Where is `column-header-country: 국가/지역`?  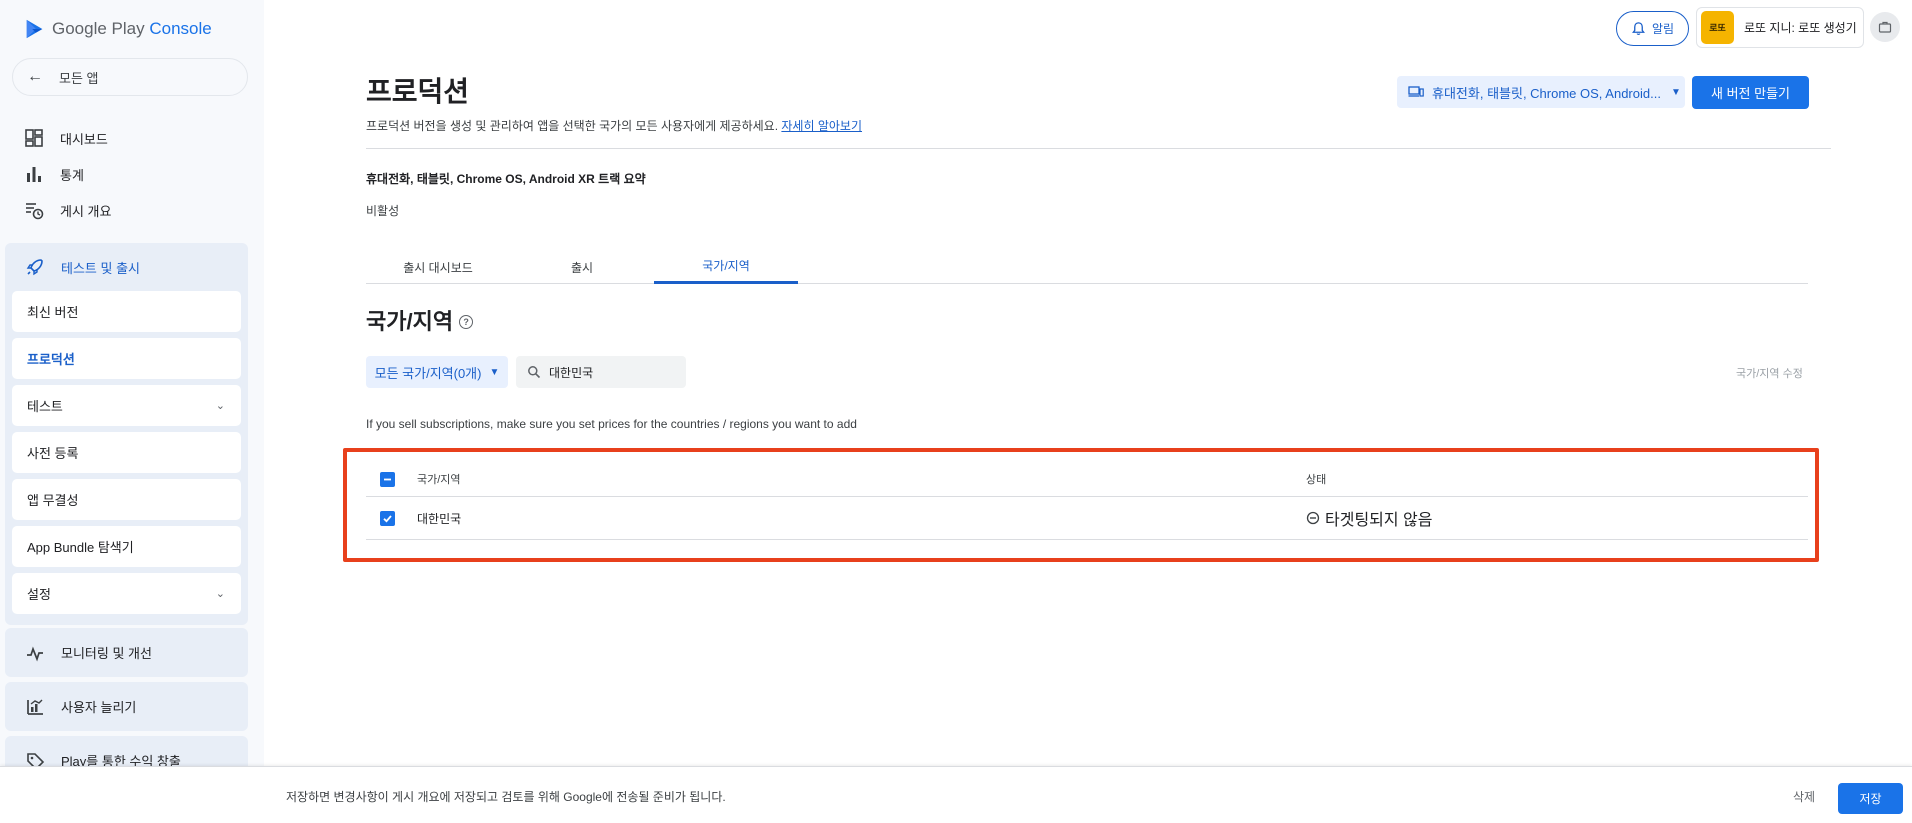 column-header-country: 국가/지역 is located at coordinates (439, 479).